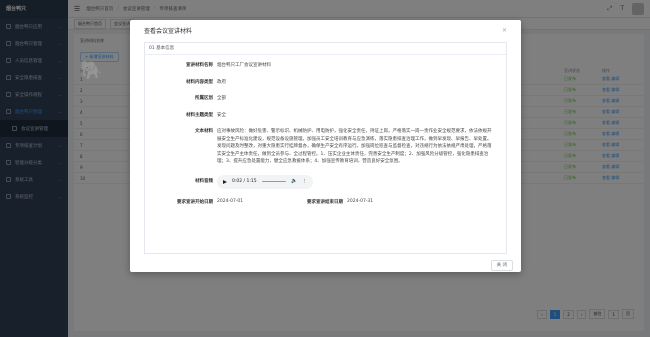  What do you see at coordinates (91, 70) in the screenshot?
I see `watermark: 🐘` at bounding box center [91, 70].